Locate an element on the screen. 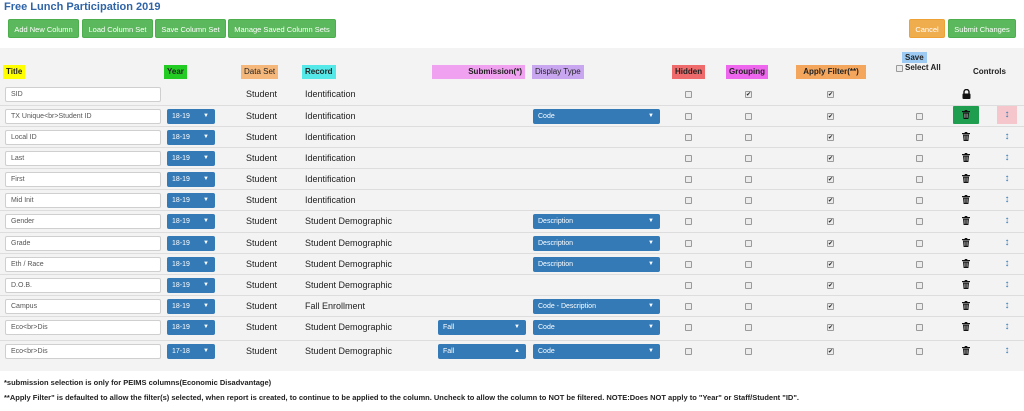 The width and height of the screenshot is (1024, 411). title-input: SID is located at coordinates (83, 94).